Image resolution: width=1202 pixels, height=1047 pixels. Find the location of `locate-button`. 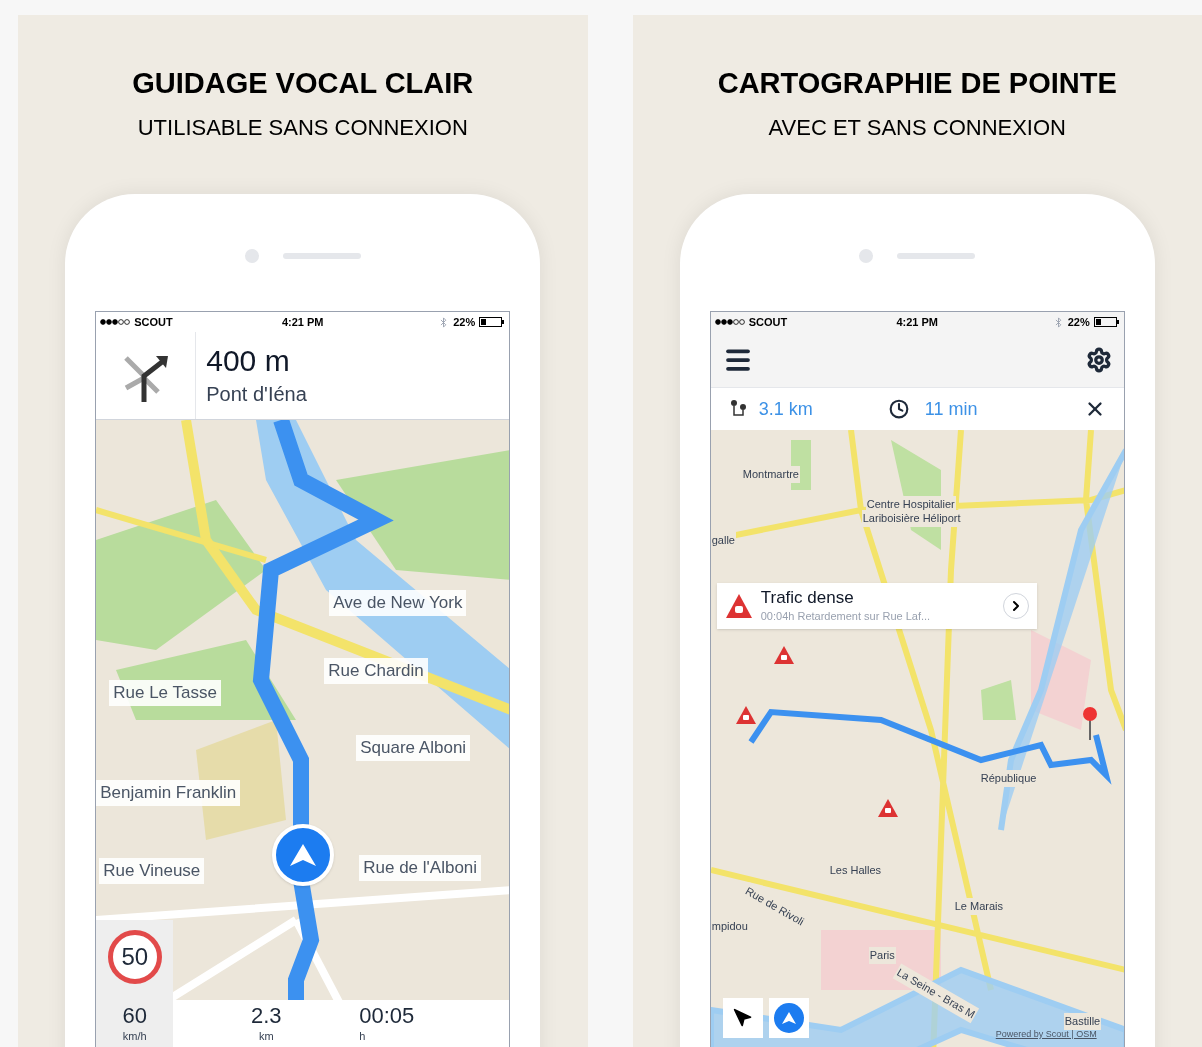

locate-button is located at coordinates (742, 1018).